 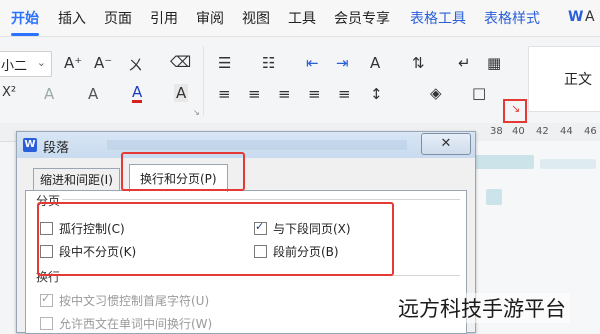 I want to click on table-grid-icon: ▦, so click(x=494, y=63).